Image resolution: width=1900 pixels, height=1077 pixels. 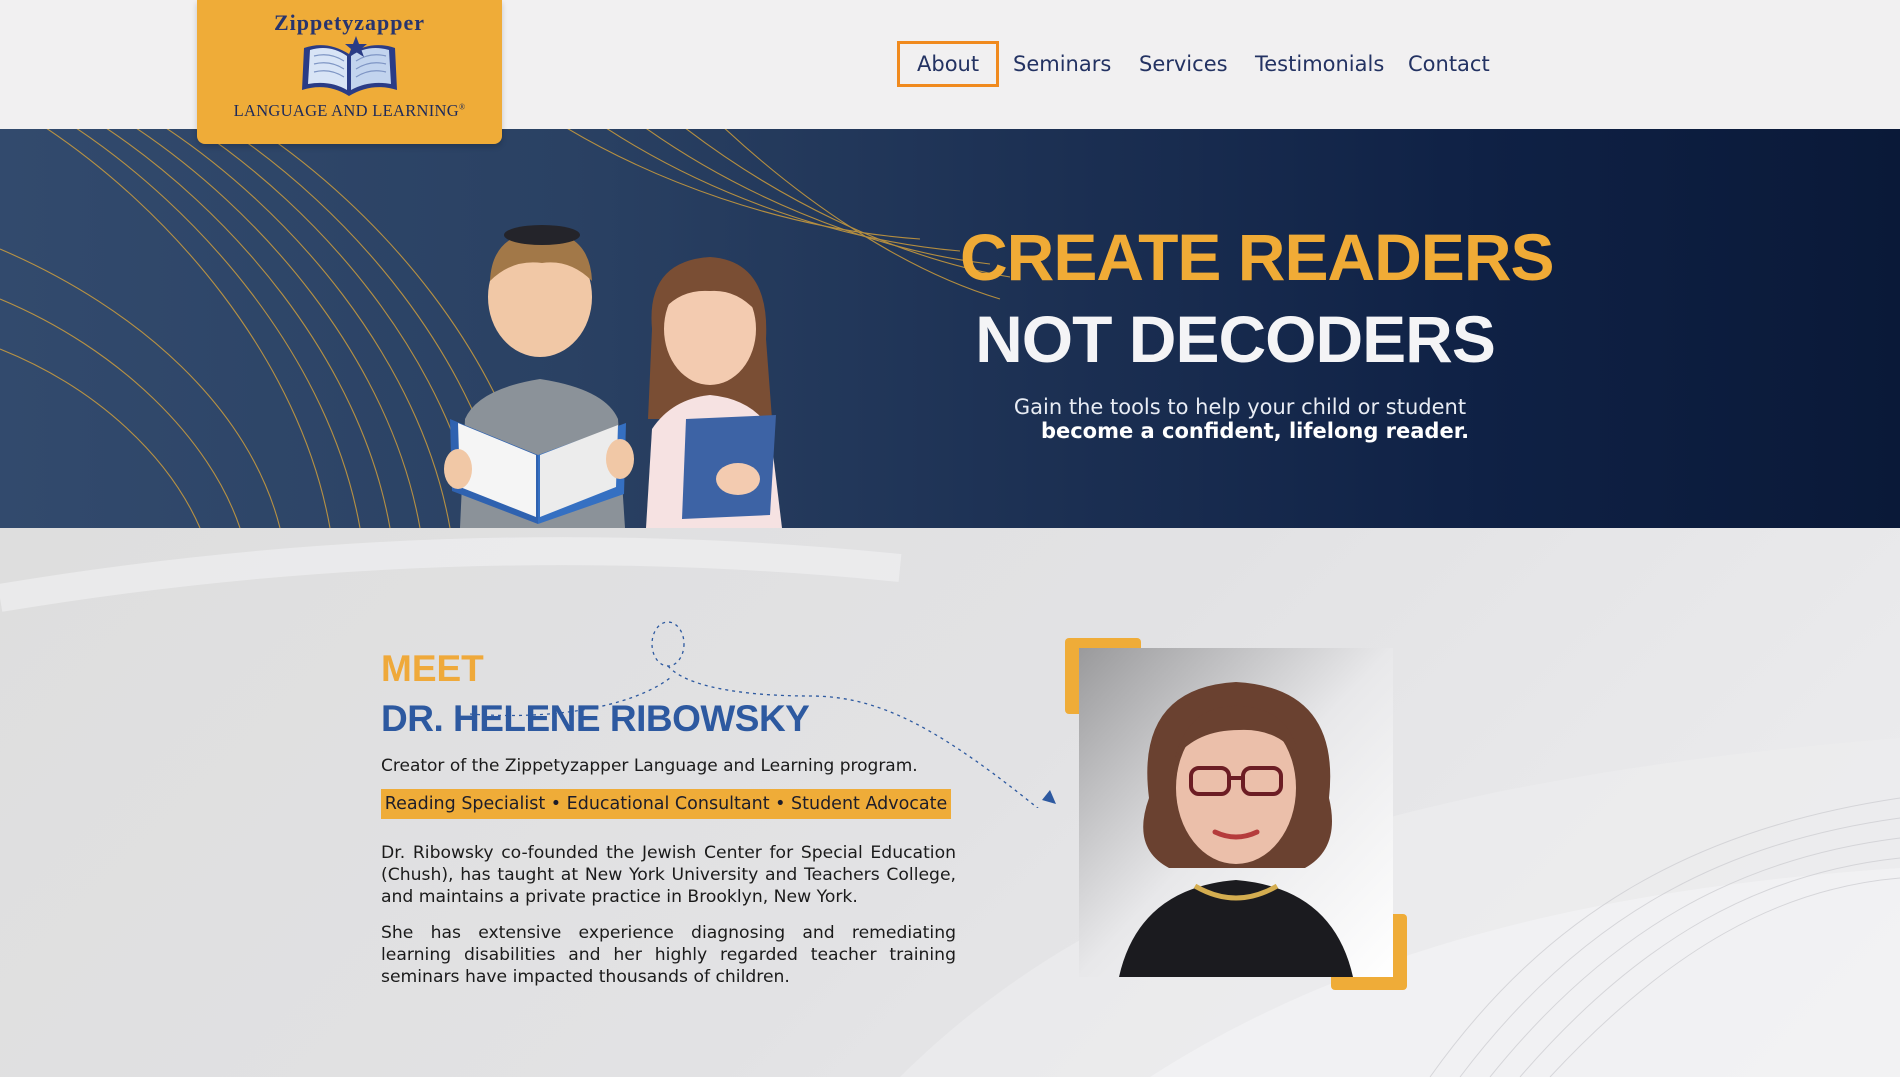 I want to click on nav-item-contact: Contact, so click(x=1449, y=64).